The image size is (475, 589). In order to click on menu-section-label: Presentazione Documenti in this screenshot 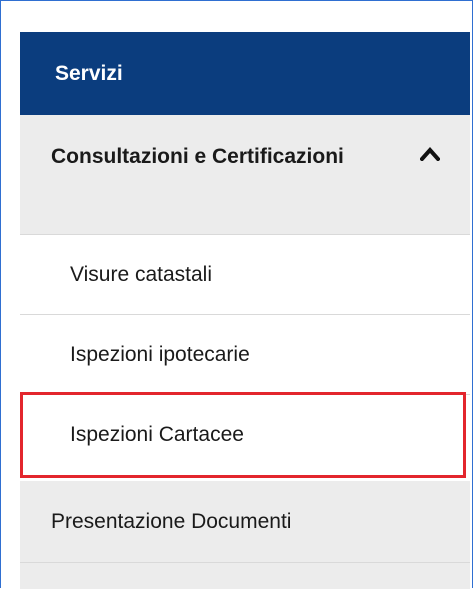, I will do `click(171, 521)`.